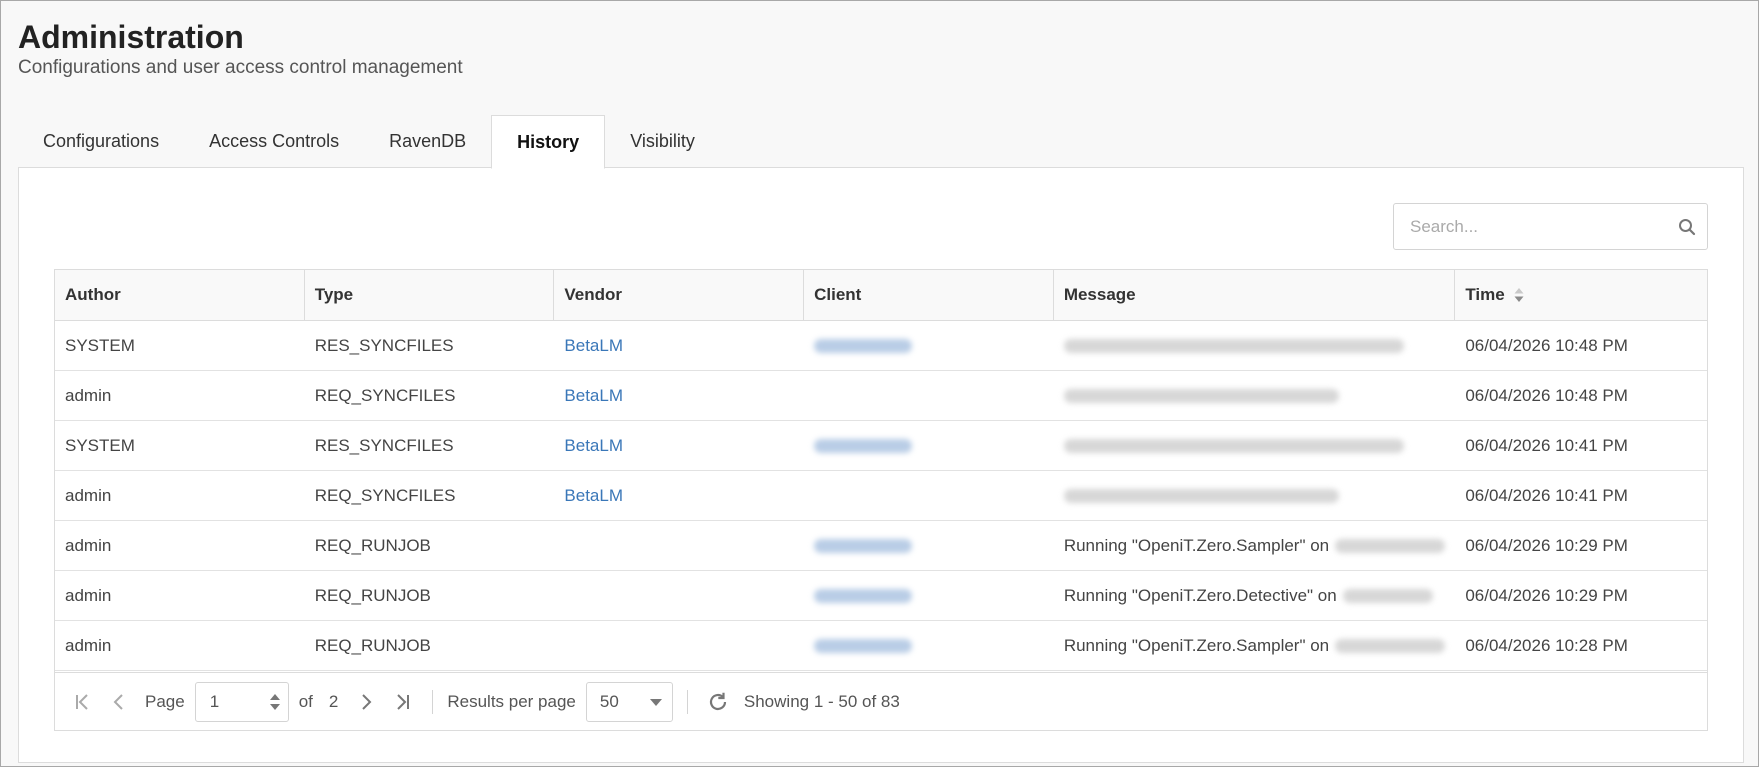 This screenshot has height=767, width=1759. Describe the element at coordinates (274, 141) in the screenshot. I see `tab-access-controls: Access Controls` at that location.